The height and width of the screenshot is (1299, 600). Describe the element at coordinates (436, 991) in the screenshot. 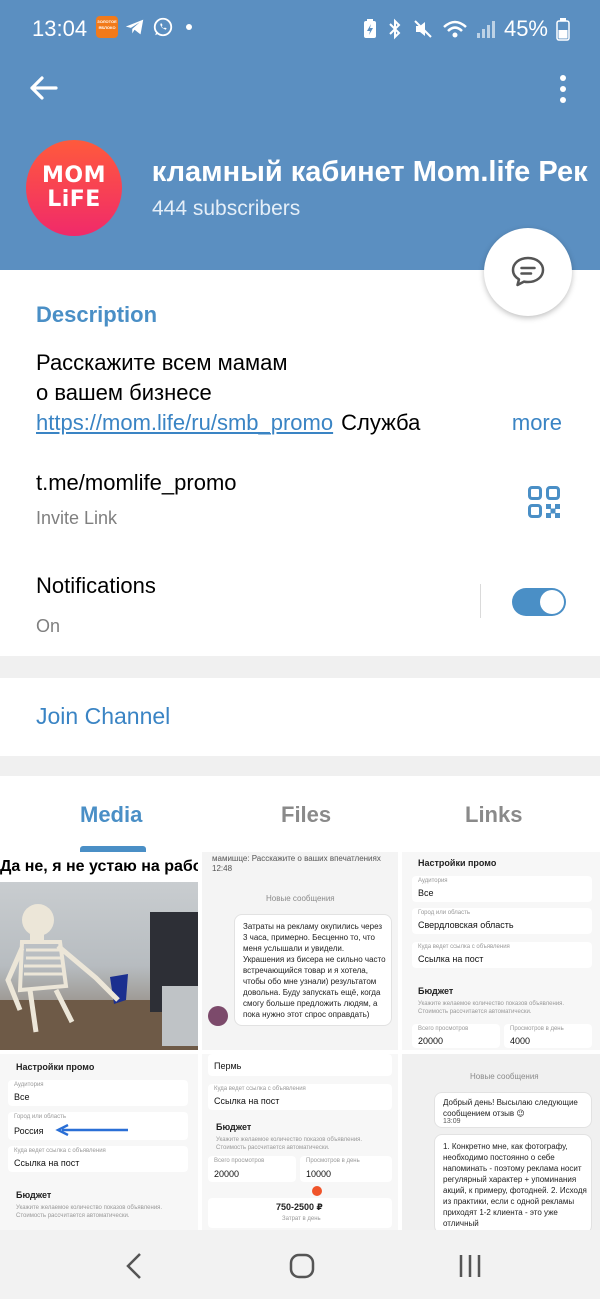

I see `budget-title: Бюджет` at that location.